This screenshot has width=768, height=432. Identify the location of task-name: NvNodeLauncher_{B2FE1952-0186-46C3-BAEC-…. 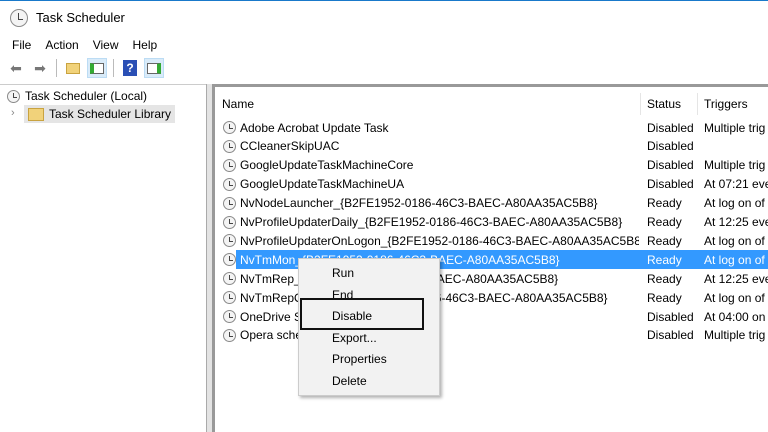
(419, 203).